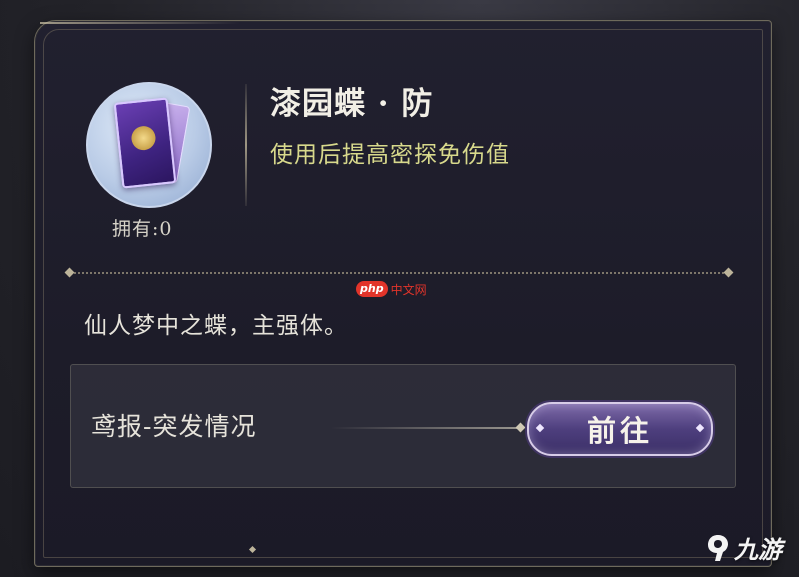  Describe the element at coordinates (408, 289) in the screenshot. I see `watermark-text: 中文网` at that location.